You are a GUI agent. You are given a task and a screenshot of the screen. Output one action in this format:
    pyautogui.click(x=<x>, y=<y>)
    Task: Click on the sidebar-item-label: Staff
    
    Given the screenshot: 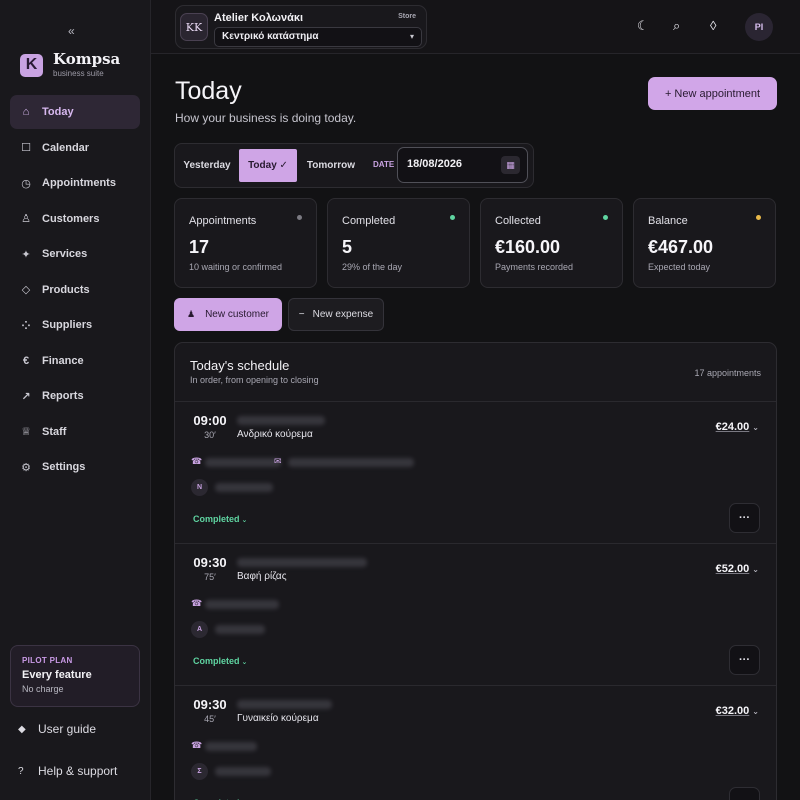 What is the action you would take?
    pyautogui.click(x=54, y=431)
    